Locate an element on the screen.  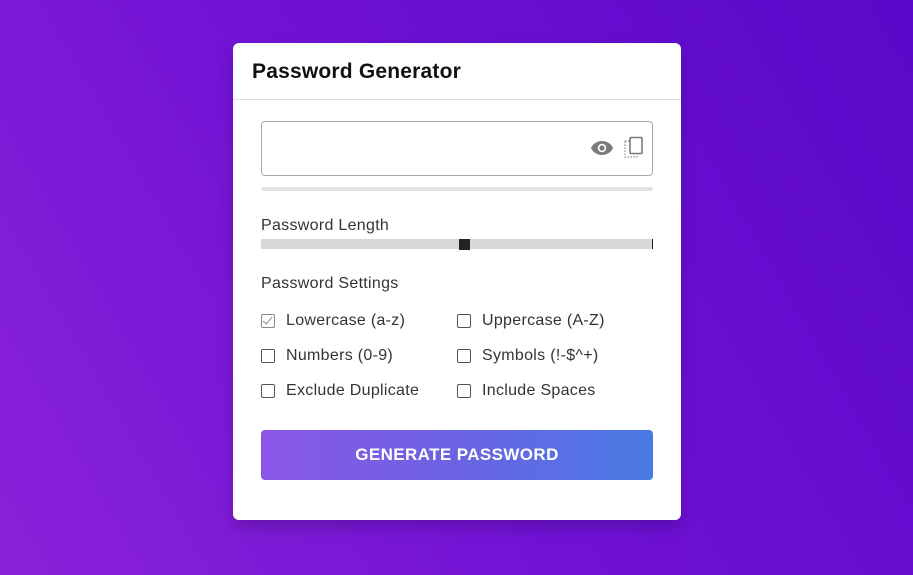
password-length-slider is located at coordinates (457, 244).